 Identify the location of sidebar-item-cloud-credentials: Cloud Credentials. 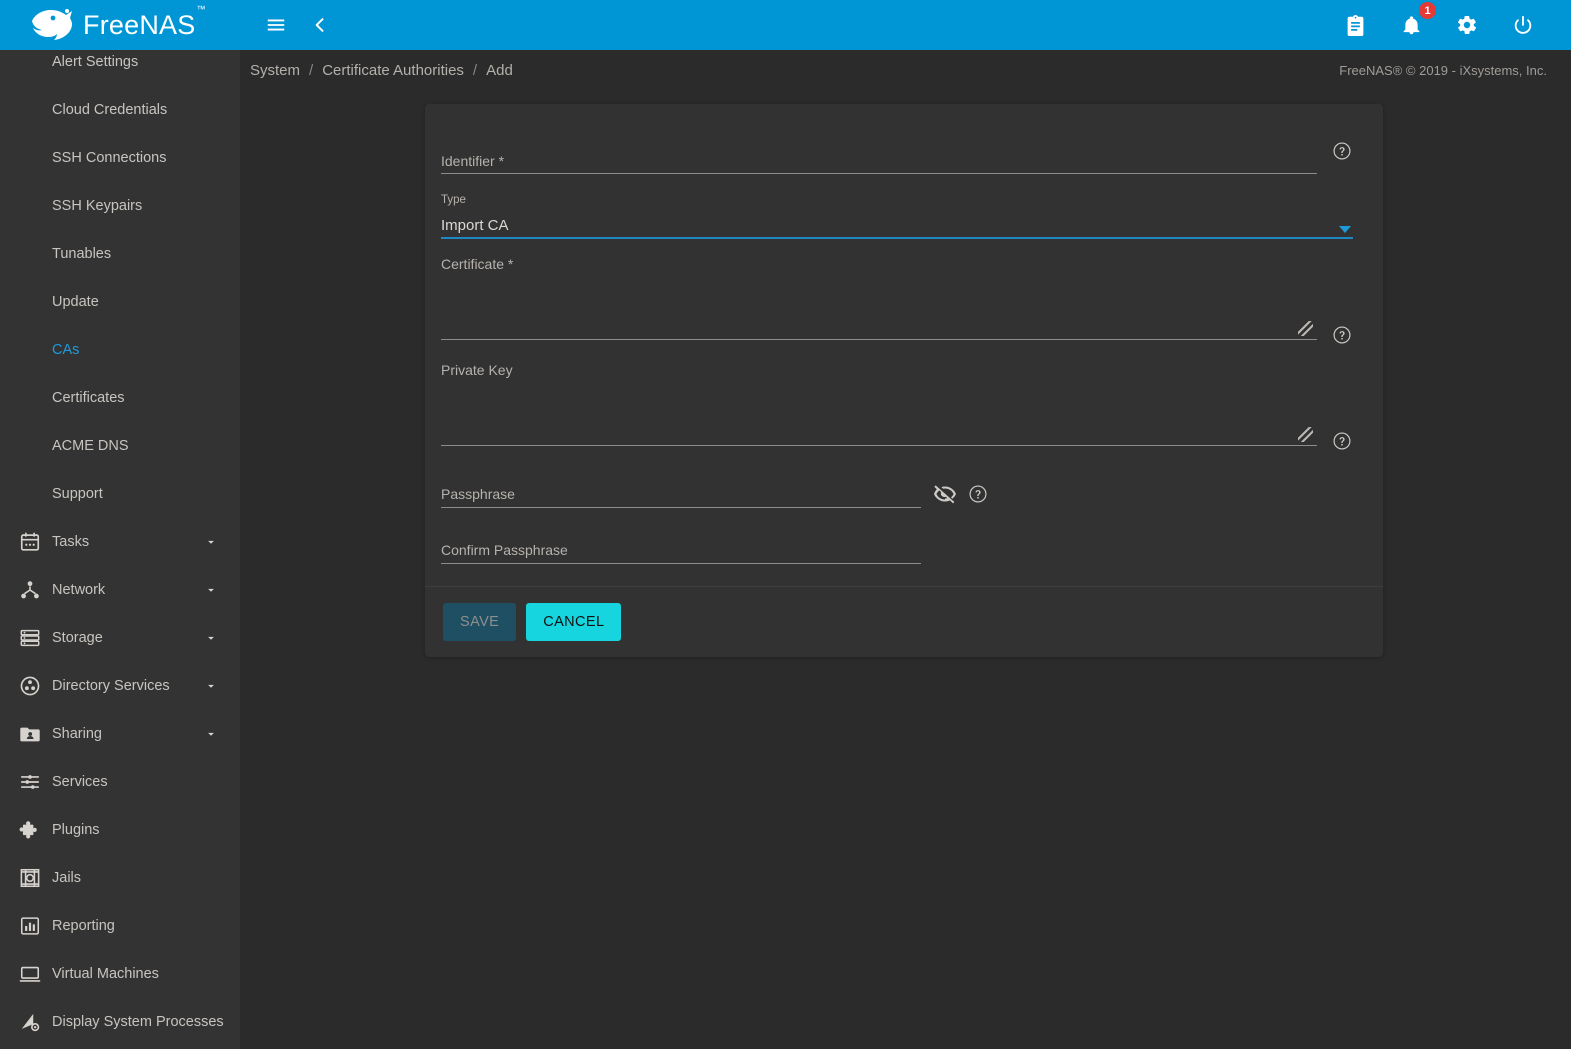
(120, 110).